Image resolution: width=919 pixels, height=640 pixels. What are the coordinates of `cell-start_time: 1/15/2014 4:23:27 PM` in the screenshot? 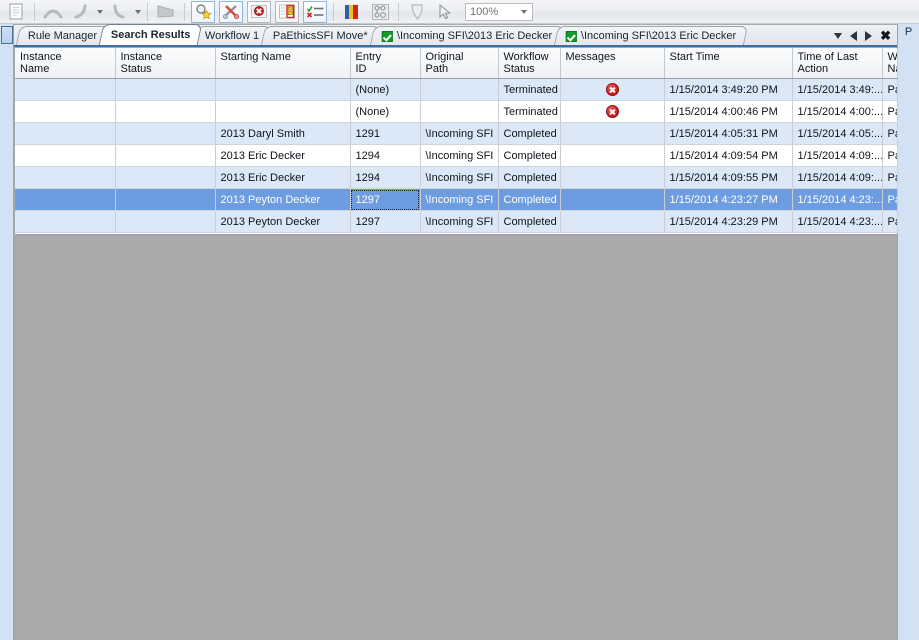 It's located at (728, 199).